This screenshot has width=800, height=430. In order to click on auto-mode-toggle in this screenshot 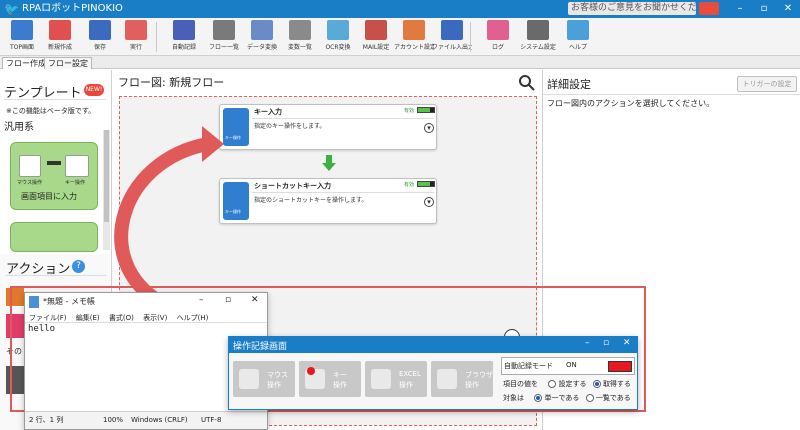, I will do `click(620, 366)`.